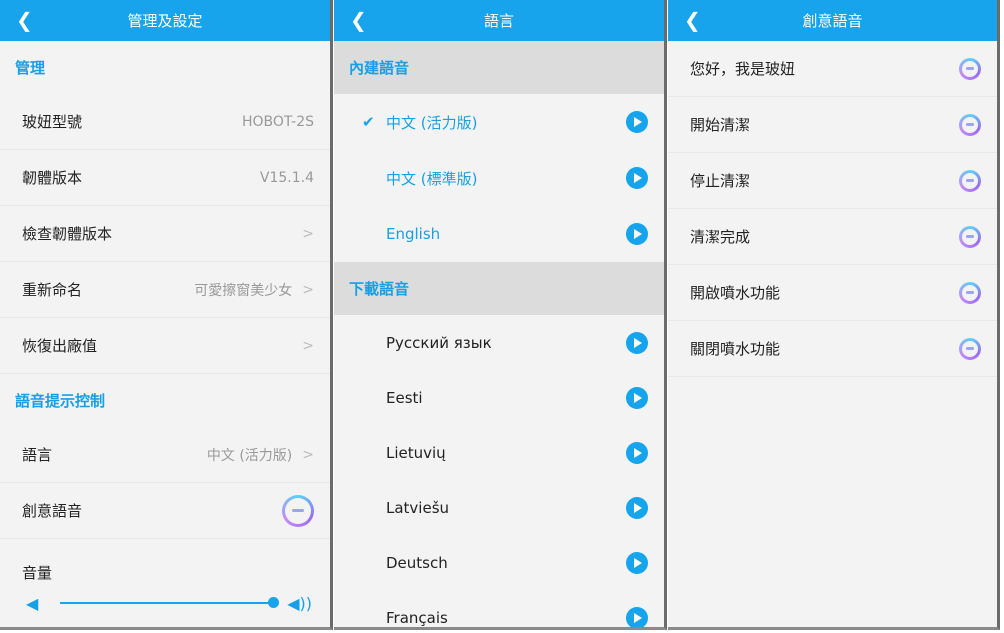  I want to click on language-label: 中文 (活力版), so click(432, 122).